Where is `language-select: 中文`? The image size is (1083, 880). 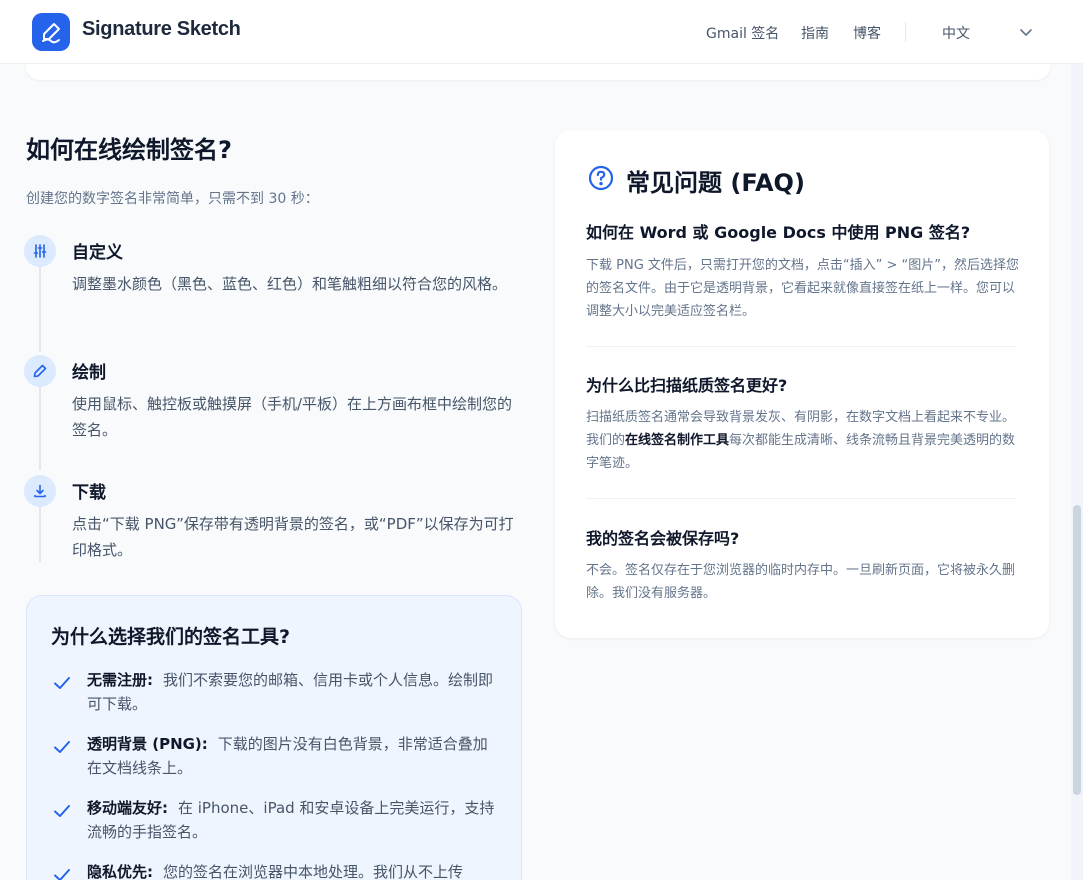 language-select: 中文 is located at coordinates (956, 33).